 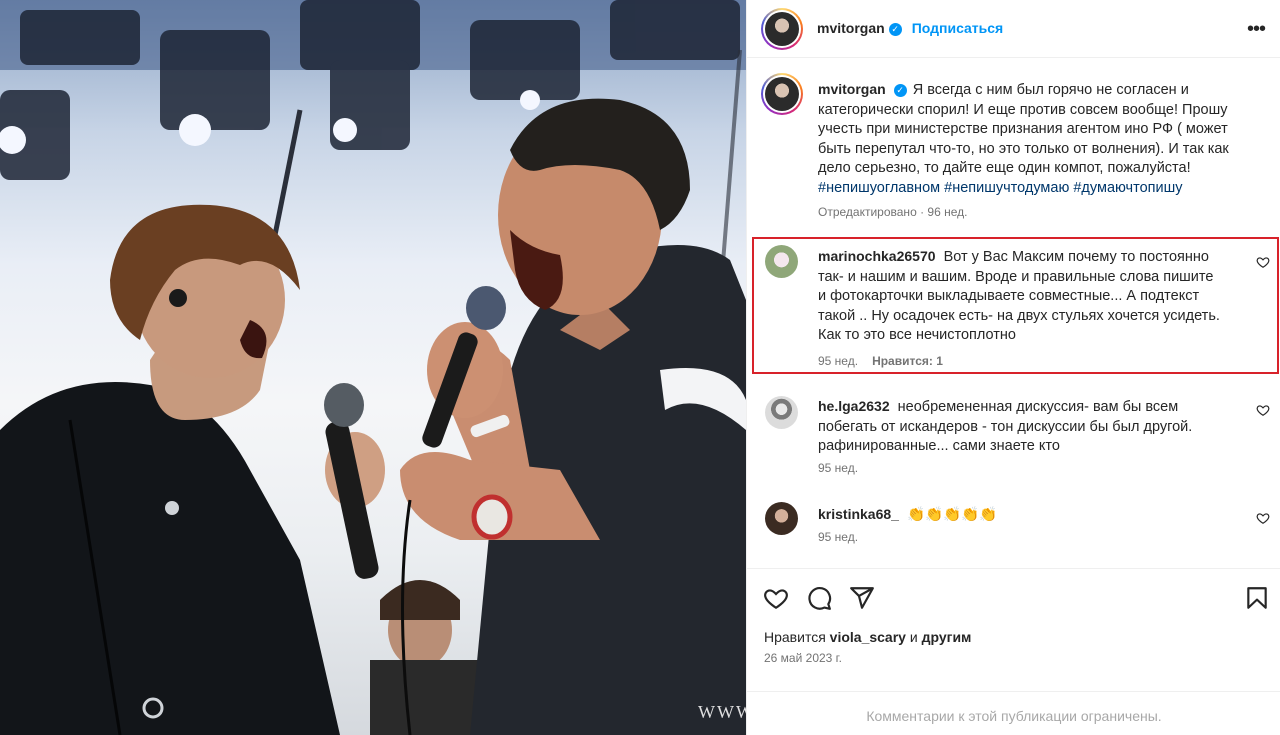 I want to click on likes-and: и, so click(x=913, y=637).